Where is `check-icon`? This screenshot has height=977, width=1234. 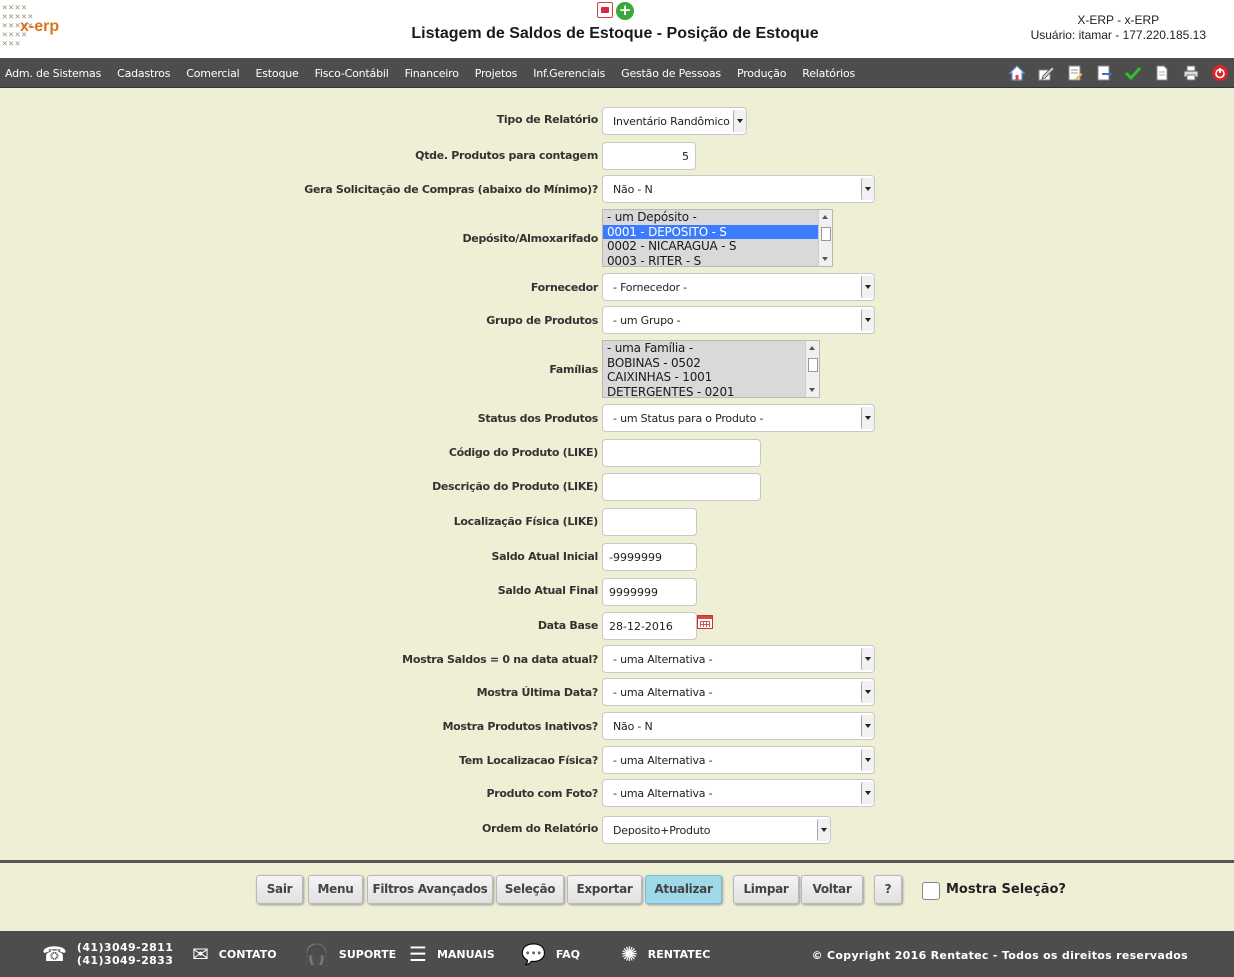 check-icon is located at coordinates (1133, 73).